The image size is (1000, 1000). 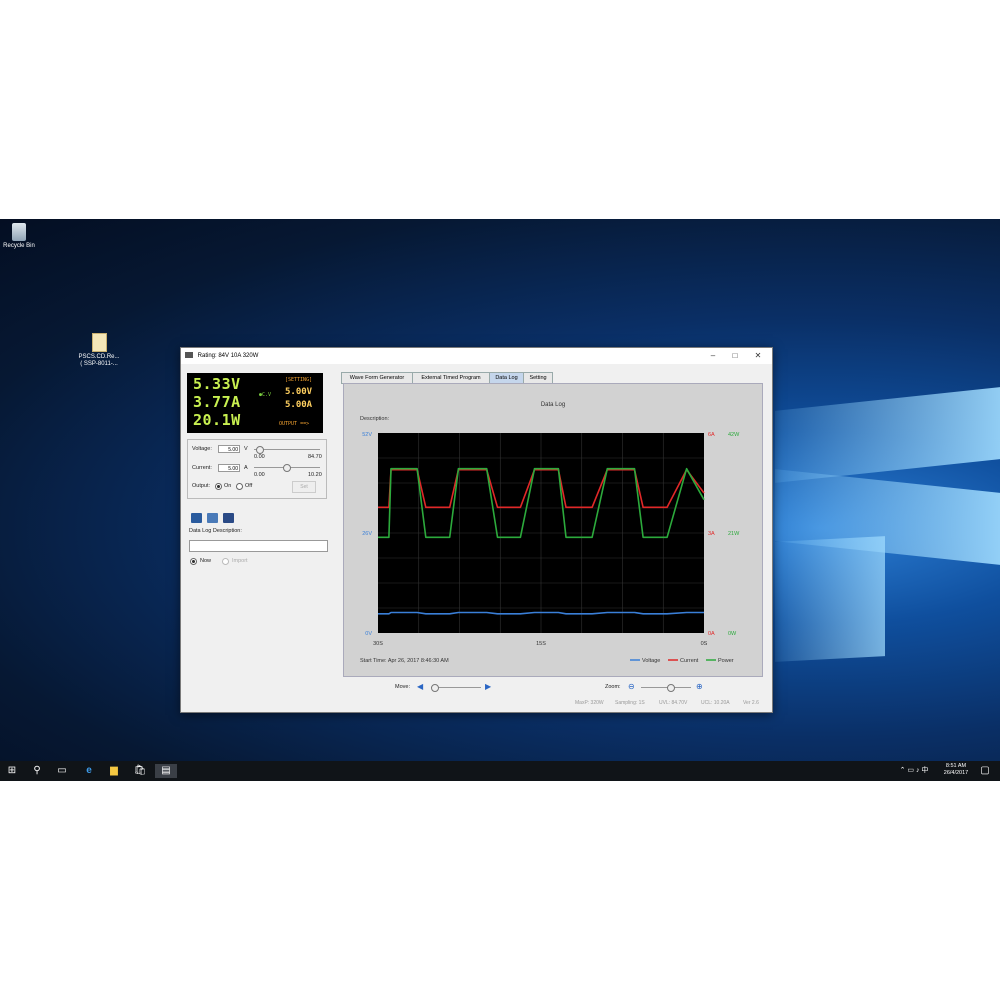 What do you see at coordinates (202, 449) in the screenshot?
I see `voltage-label: Voltage:` at bounding box center [202, 449].